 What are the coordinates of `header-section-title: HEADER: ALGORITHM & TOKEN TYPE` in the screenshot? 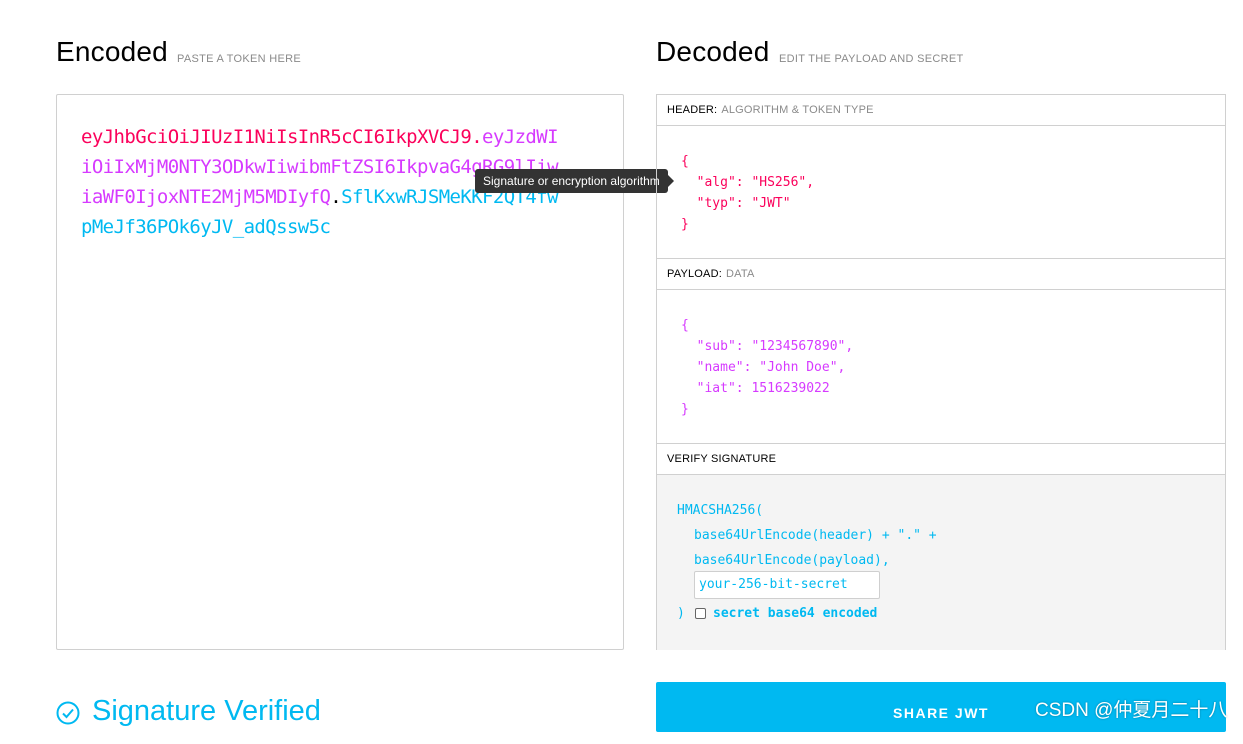 It's located at (941, 110).